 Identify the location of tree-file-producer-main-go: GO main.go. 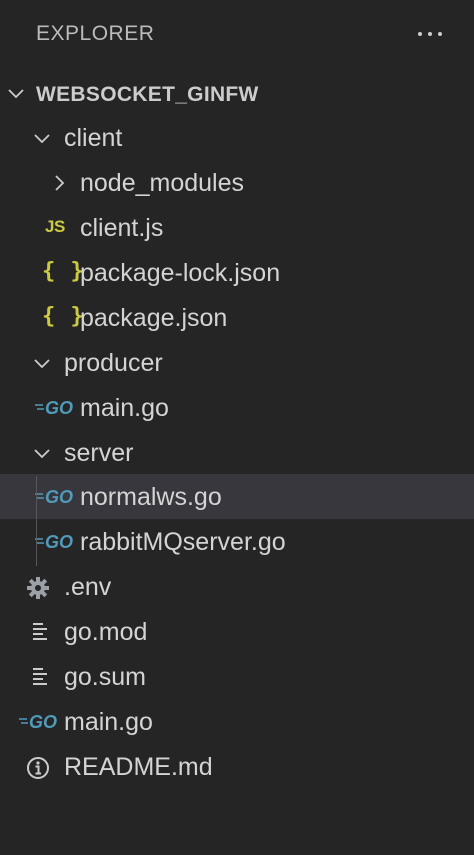
(237, 407).